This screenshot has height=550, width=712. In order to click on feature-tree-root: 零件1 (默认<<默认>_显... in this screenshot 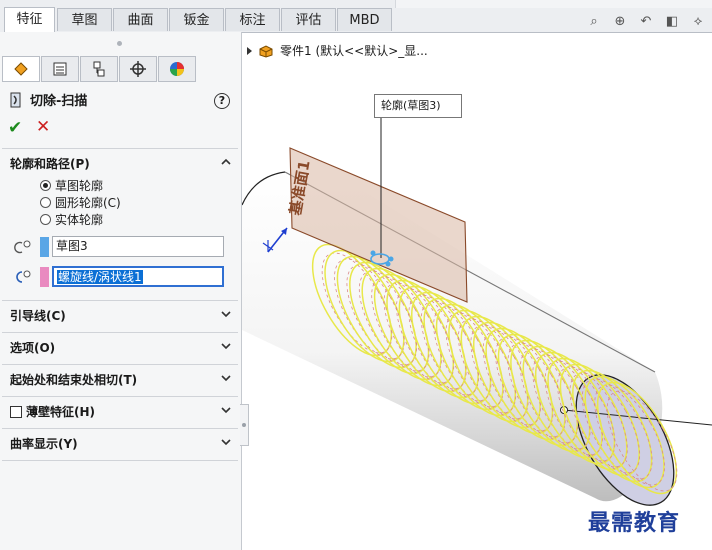, I will do `click(337, 50)`.